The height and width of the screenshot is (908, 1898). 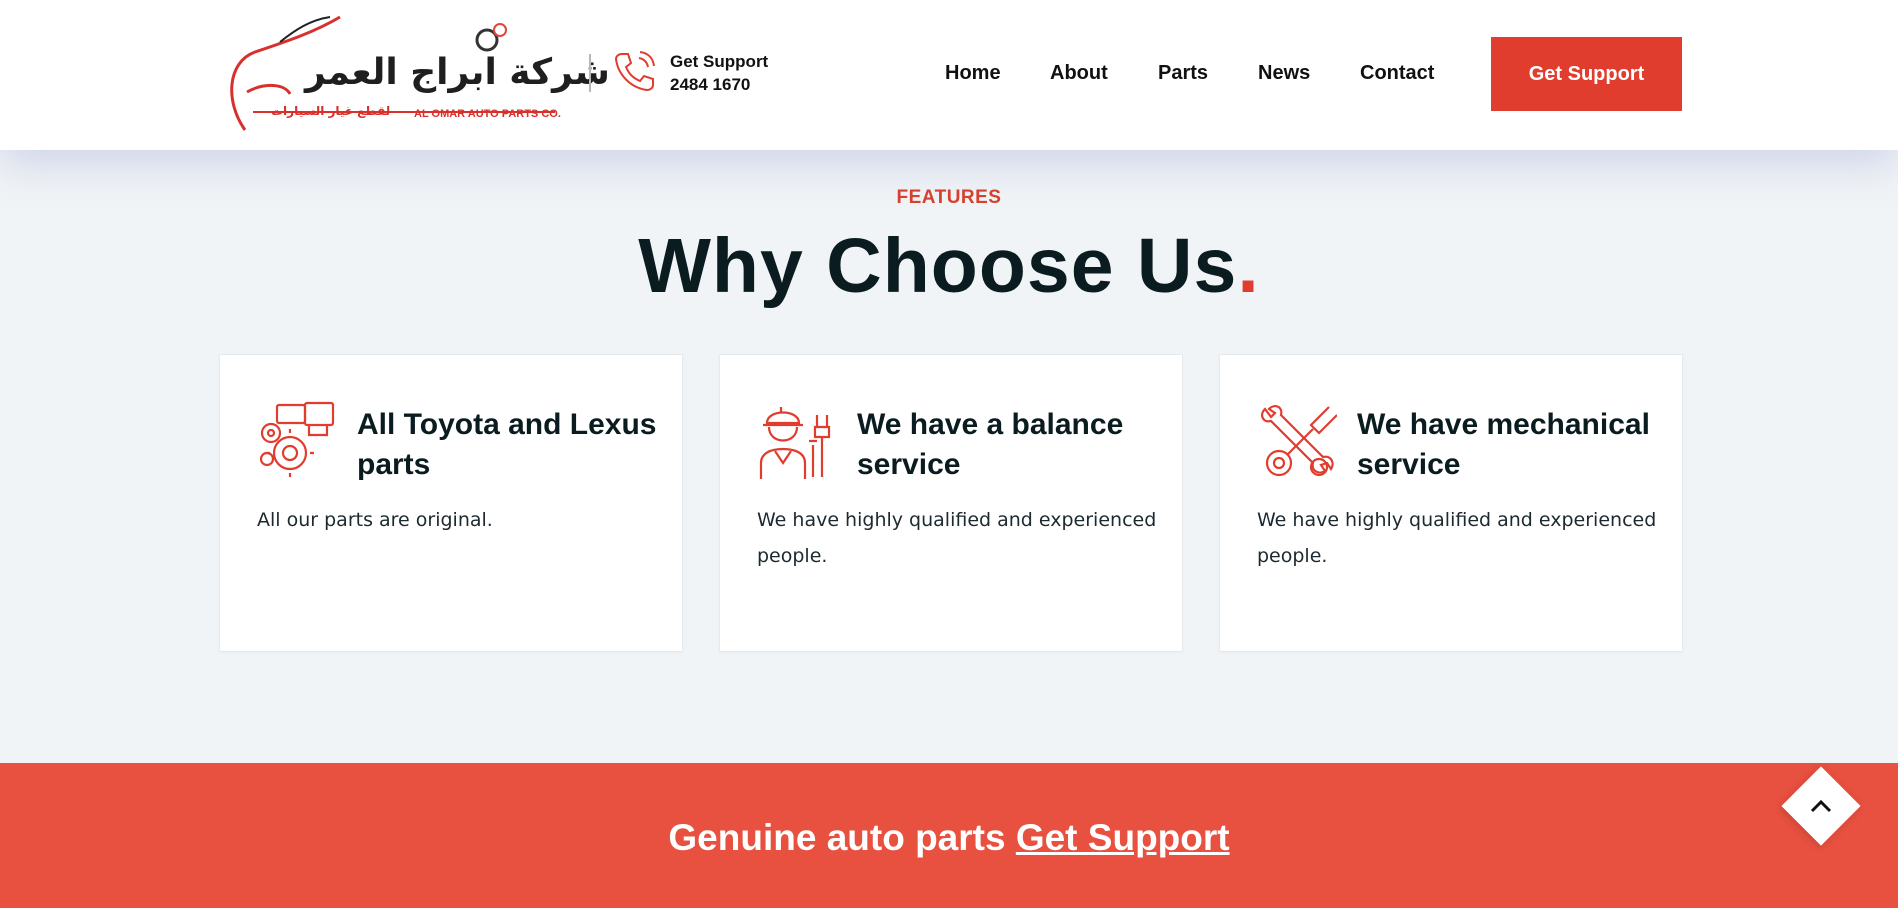 What do you see at coordinates (973, 73) in the screenshot?
I see `nav-home: Home` at bounding box center [973, 73].